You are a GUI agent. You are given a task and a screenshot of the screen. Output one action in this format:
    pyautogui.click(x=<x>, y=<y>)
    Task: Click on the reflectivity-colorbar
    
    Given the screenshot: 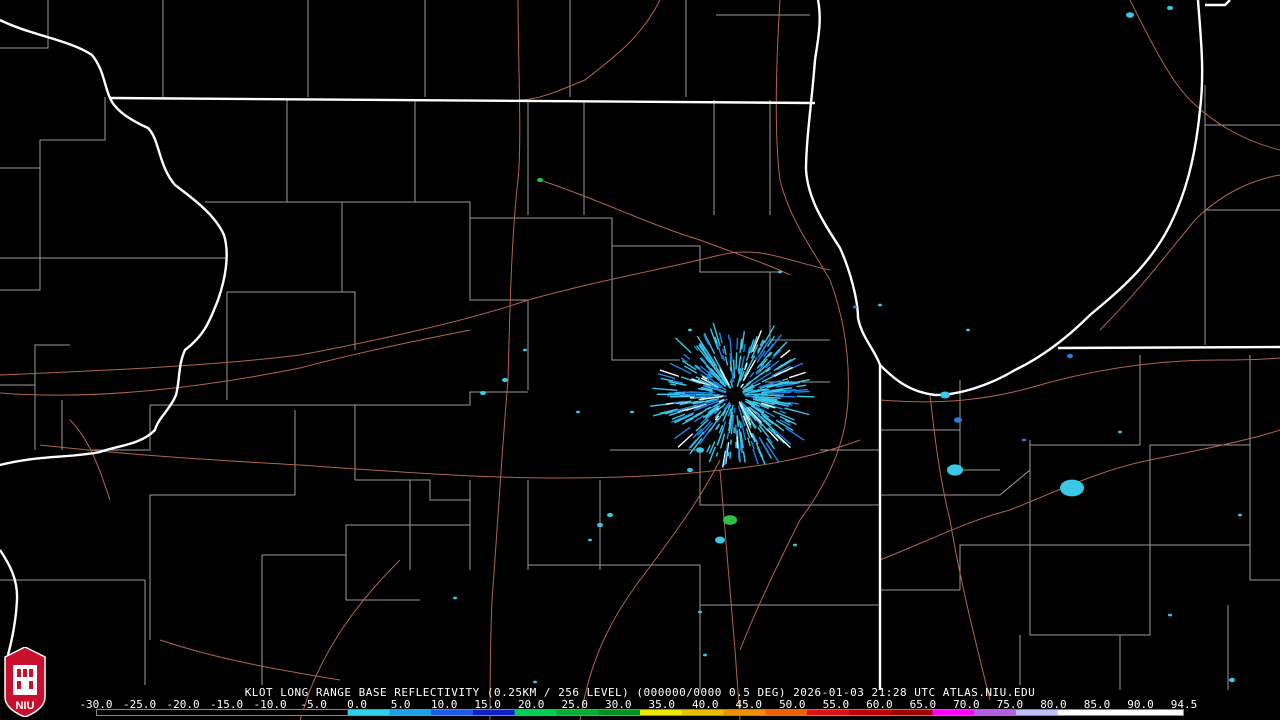 What is the action you would take?
    pyautogui.click(x=640, y=712)
    